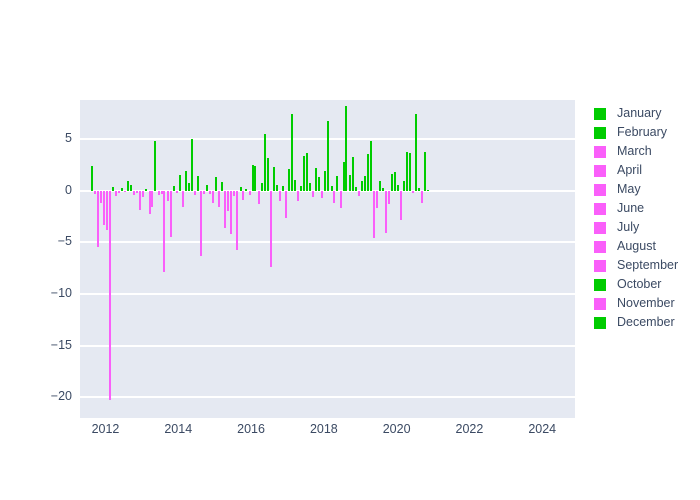 Image resolution: width=700 pixels, height=500 pixels. What do you see at coordinates (646, 170) in the screenshot?
I see `legend-item: April` at bounding box center [646, 170].